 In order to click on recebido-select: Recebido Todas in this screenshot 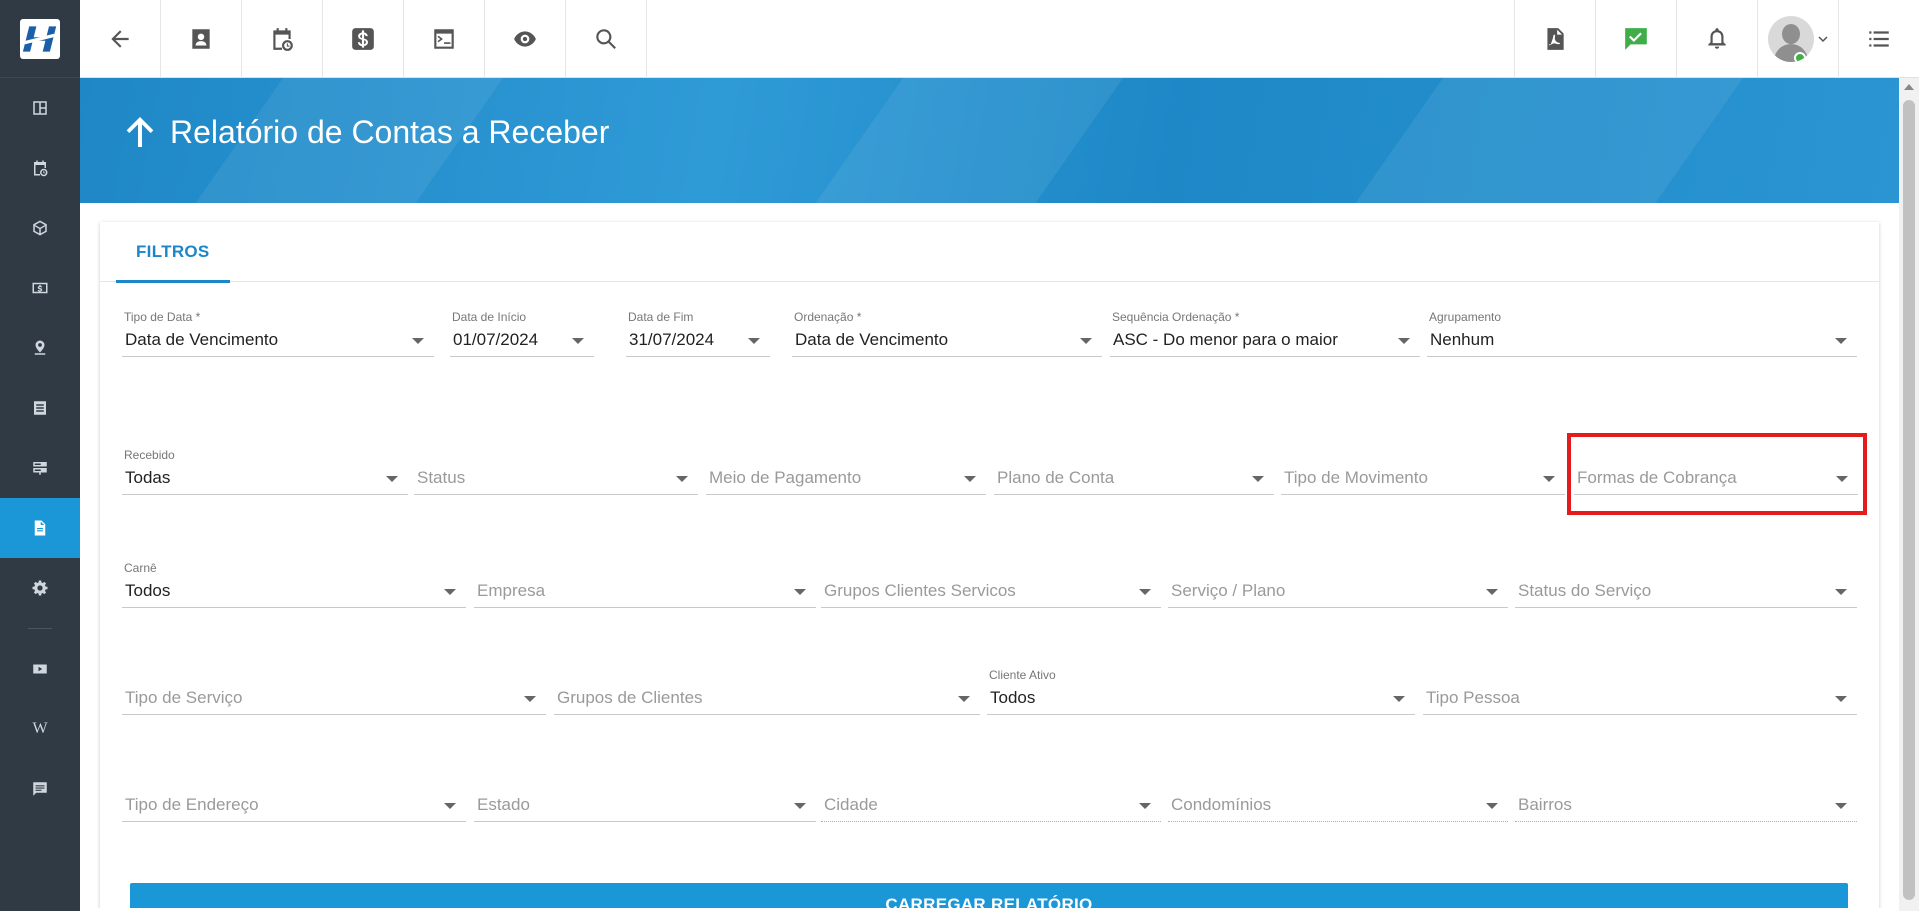, I will do `click(265, 474)`.